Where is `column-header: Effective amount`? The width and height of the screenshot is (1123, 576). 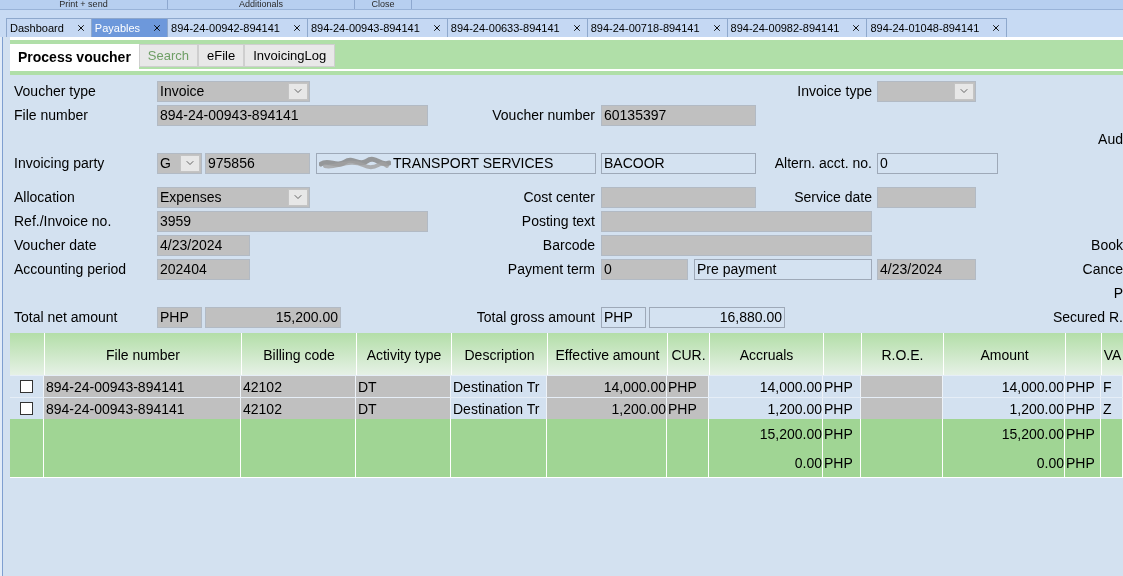
column-header: Effective amount is located at coordinates (607, 354).